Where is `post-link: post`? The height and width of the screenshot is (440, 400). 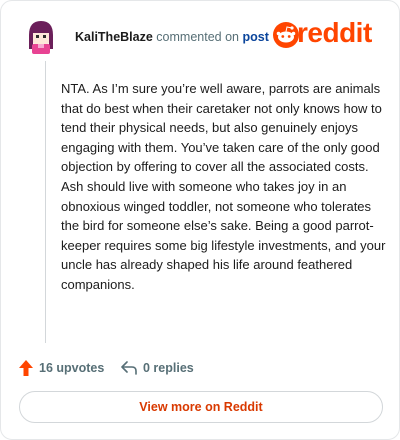 post-link: post is located at coordinates (255, 37).